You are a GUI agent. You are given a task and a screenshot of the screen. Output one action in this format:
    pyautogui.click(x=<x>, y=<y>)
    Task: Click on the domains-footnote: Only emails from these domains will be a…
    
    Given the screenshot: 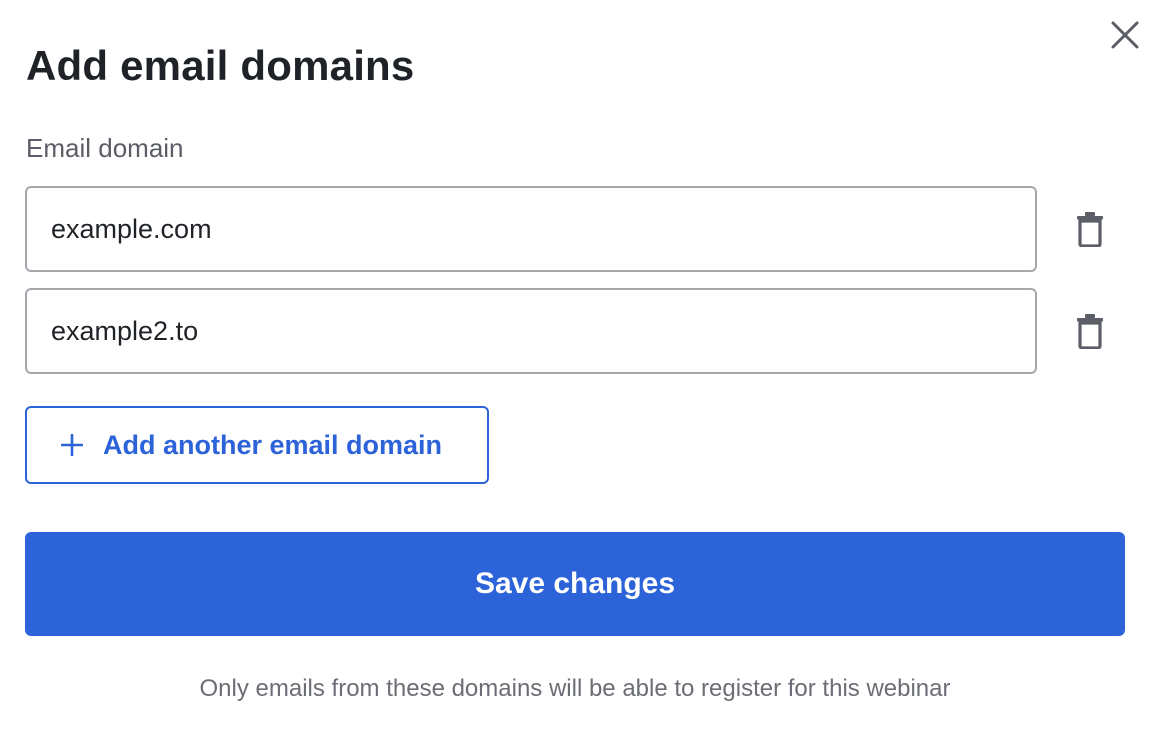 What is the action you would take?
    pyautogui.click(x=575, y=688)
    